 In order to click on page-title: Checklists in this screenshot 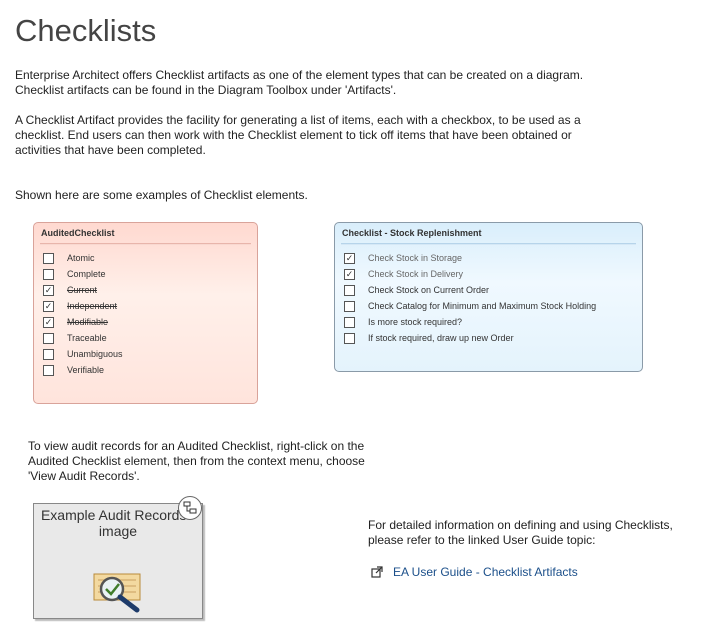, I will do `click(86, 30)`.